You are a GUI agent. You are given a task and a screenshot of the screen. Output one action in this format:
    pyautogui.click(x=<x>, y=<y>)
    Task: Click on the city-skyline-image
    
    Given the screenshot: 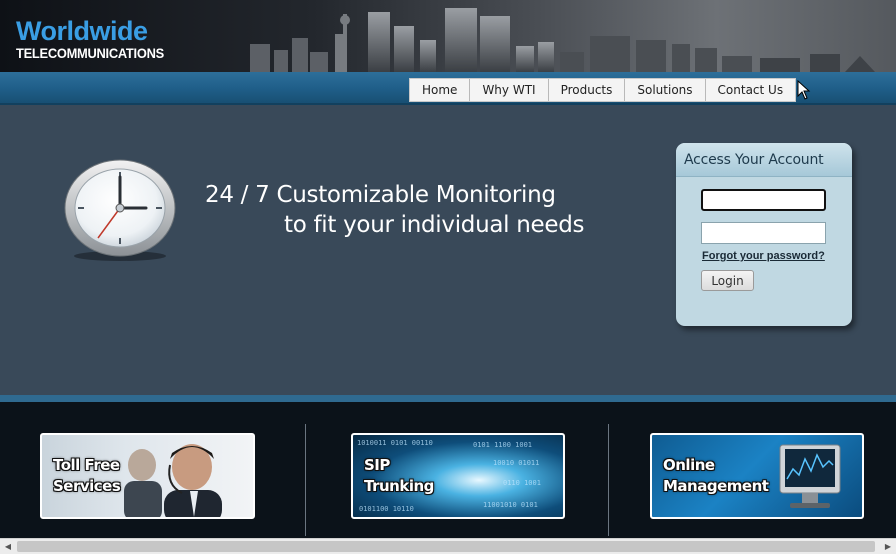 What is the action you would take?
    pyautogui.click(x=562, y=40)
    